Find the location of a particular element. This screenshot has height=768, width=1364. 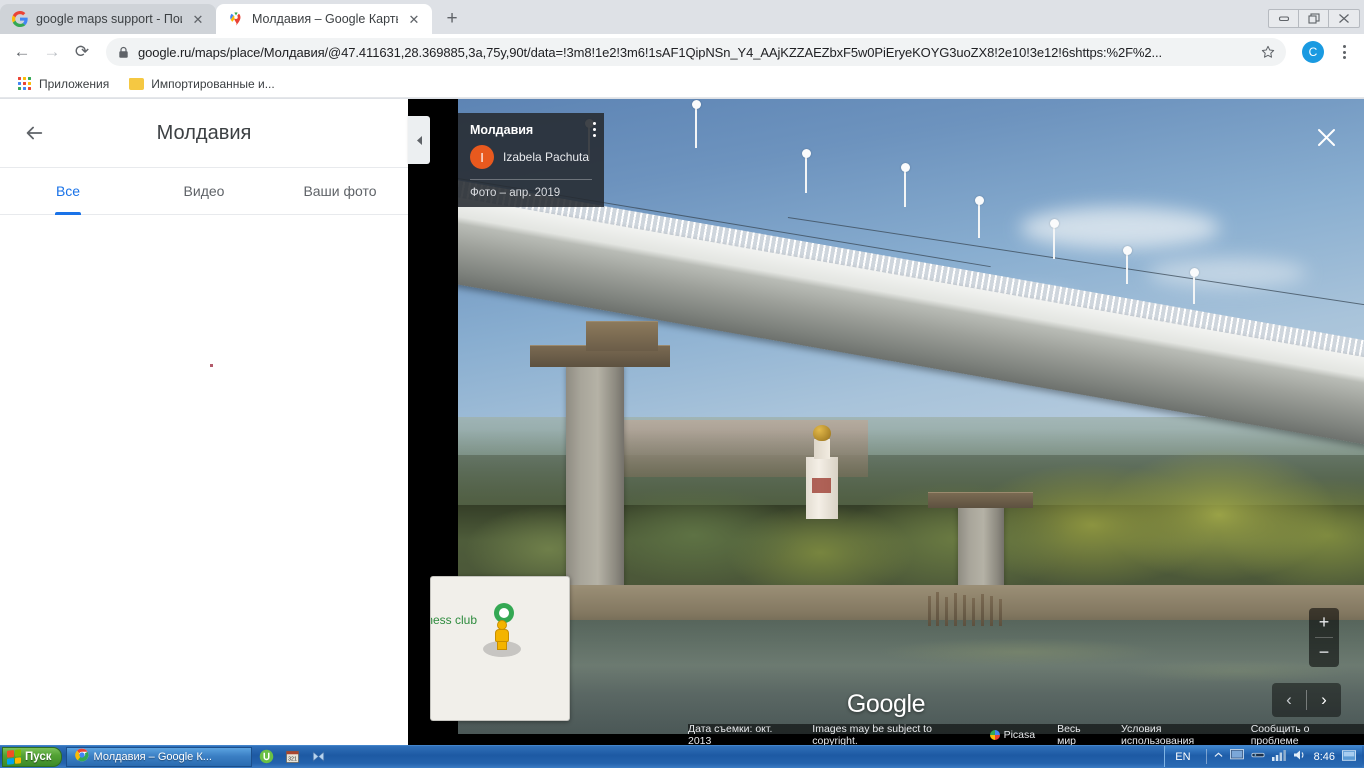

utorrent-icon is located at coordinates (267, 757).